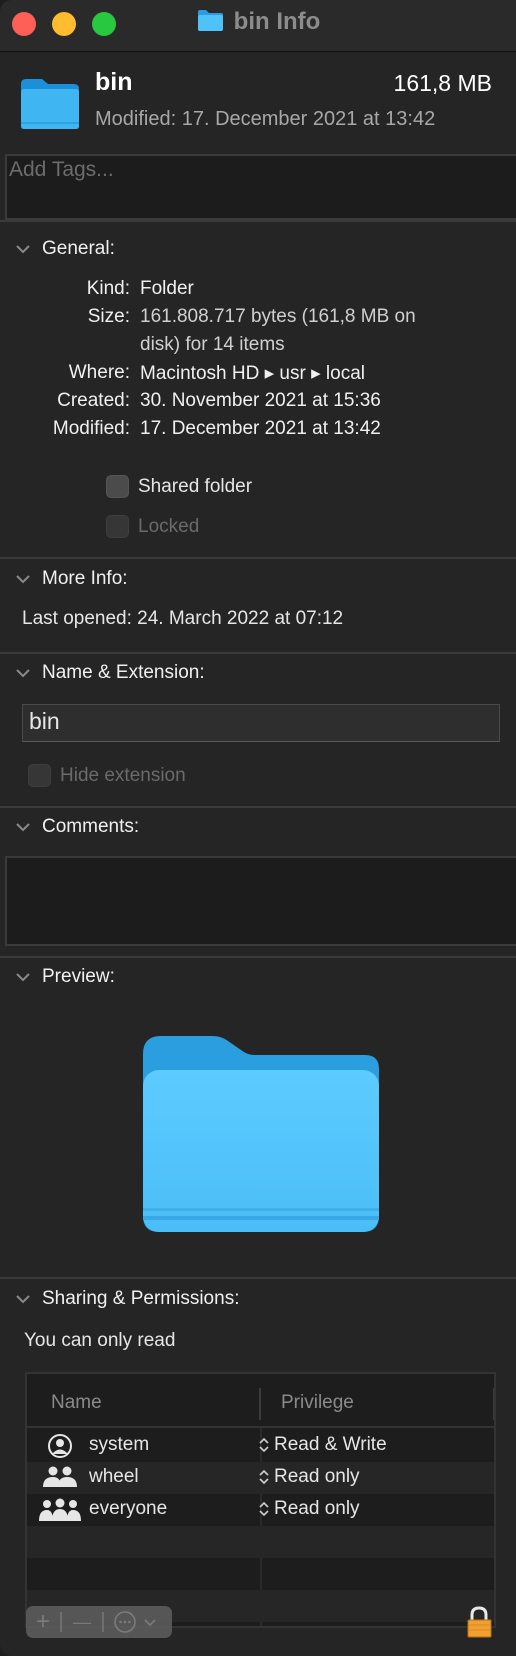 This screenshot has width=516, height=1656. I want to click on section-title: More Info:, so click(85, 578).